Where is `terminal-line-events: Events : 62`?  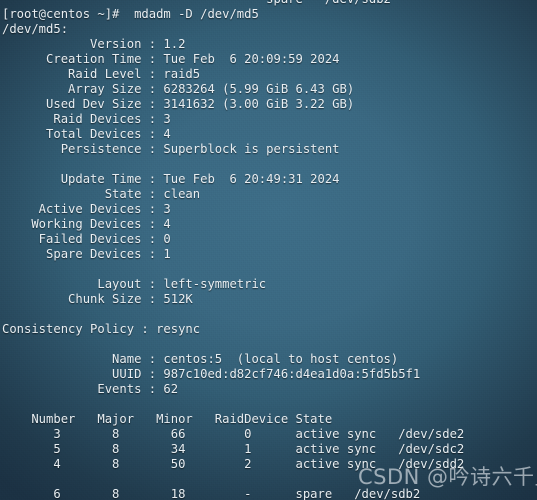
terminal-line-events: Events : 62 is located at coordinates (90, 389).